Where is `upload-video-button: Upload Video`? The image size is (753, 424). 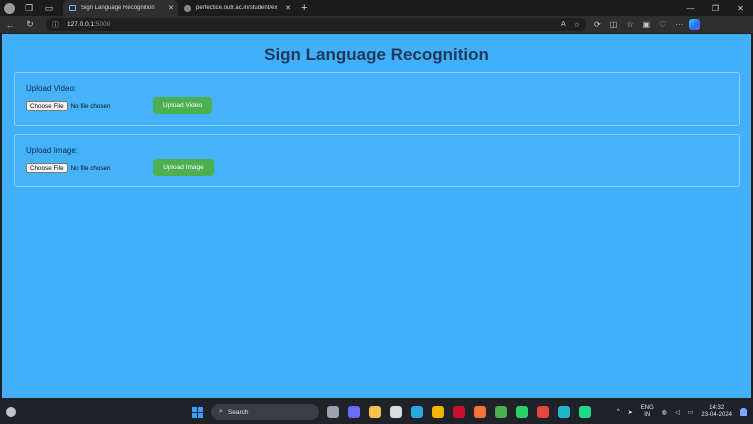
upload-video-button: Upload Video is located at coordinates (182, 105).